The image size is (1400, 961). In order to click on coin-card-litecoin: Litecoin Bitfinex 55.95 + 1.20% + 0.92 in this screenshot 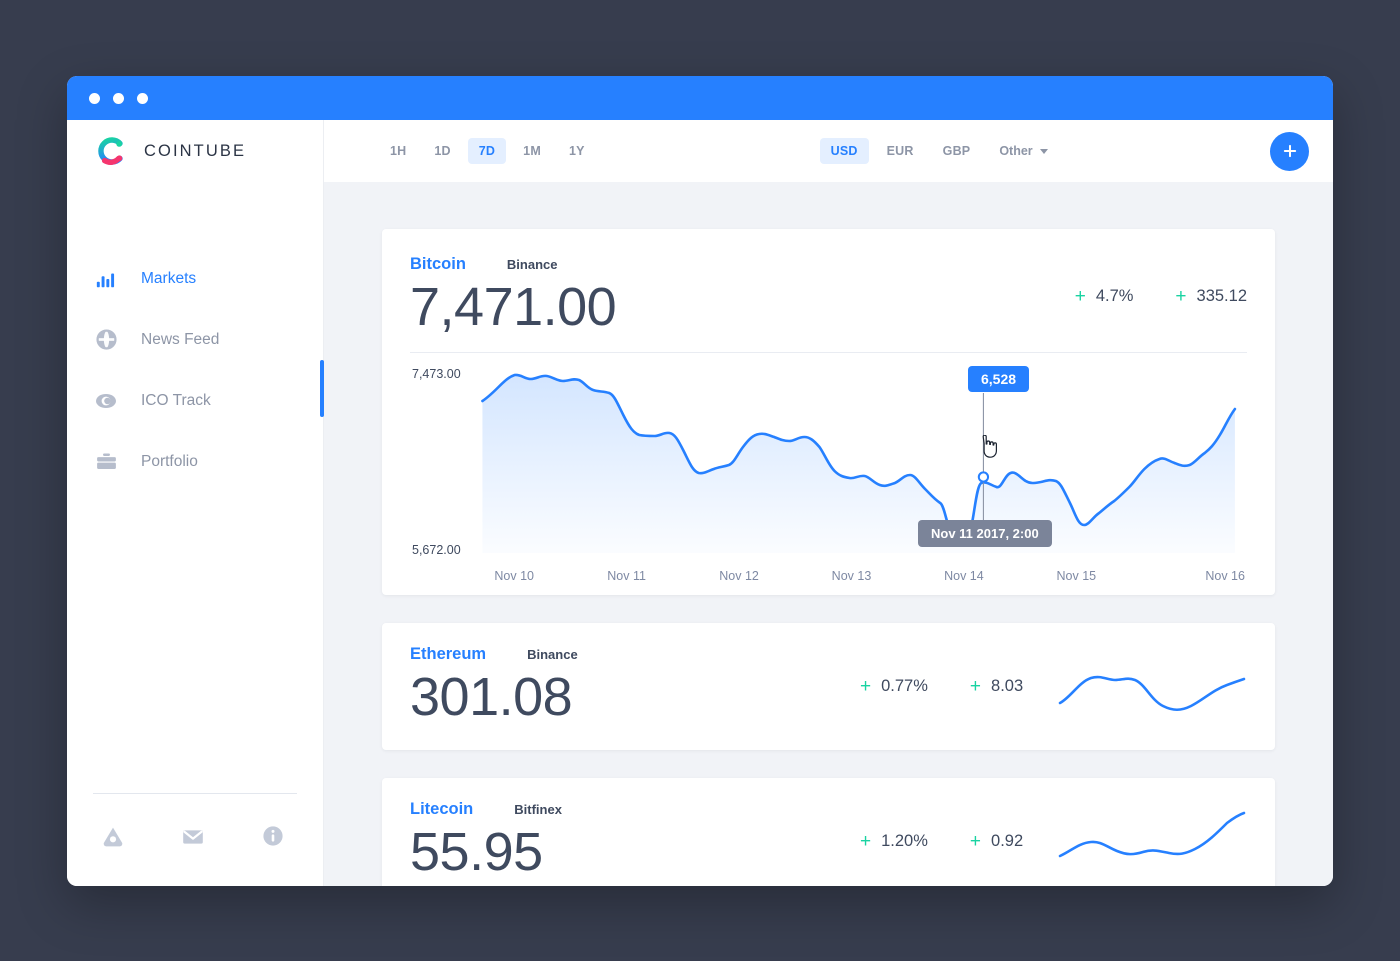, I will do `click(828, 832)`.